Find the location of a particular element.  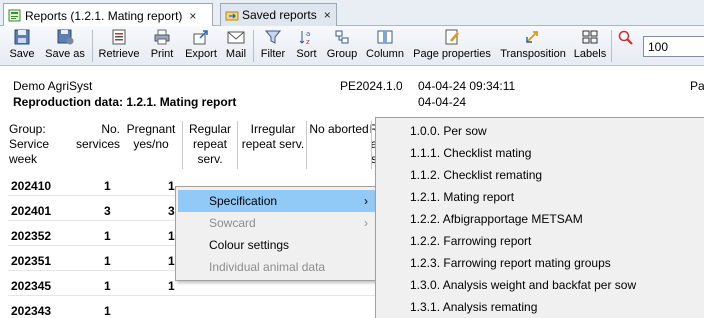

envelope-icon is located at coordinates (236, 37).